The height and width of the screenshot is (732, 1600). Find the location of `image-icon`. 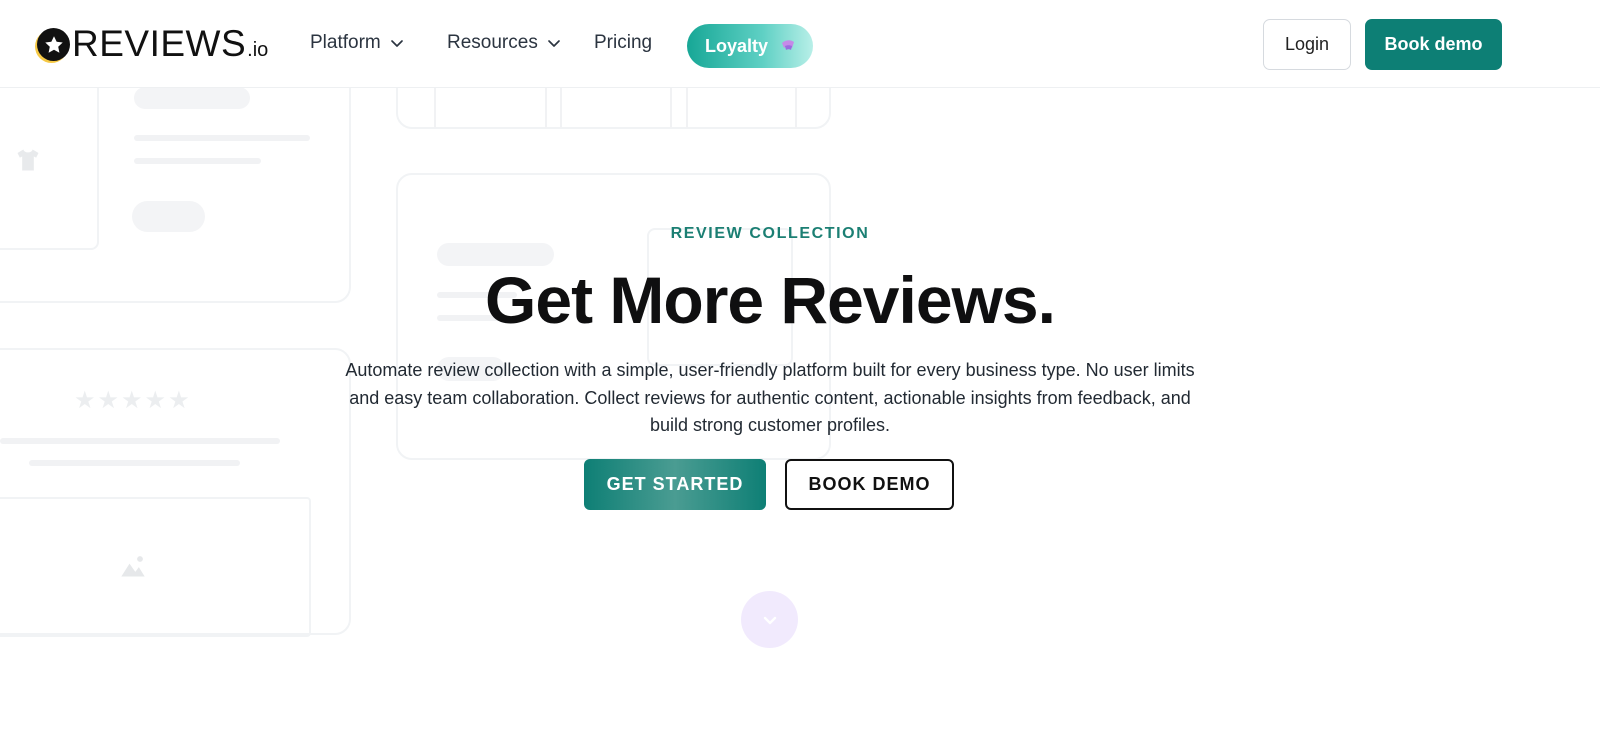

image-icon is located at coordinates (133, 566).